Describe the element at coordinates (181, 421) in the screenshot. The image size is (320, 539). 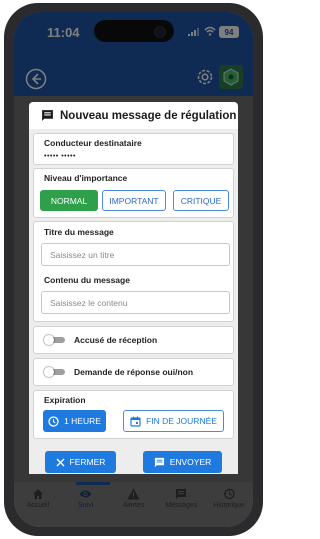
I see `expiration-end-of-day-label: FIN DE JOURNÉE` at that location.